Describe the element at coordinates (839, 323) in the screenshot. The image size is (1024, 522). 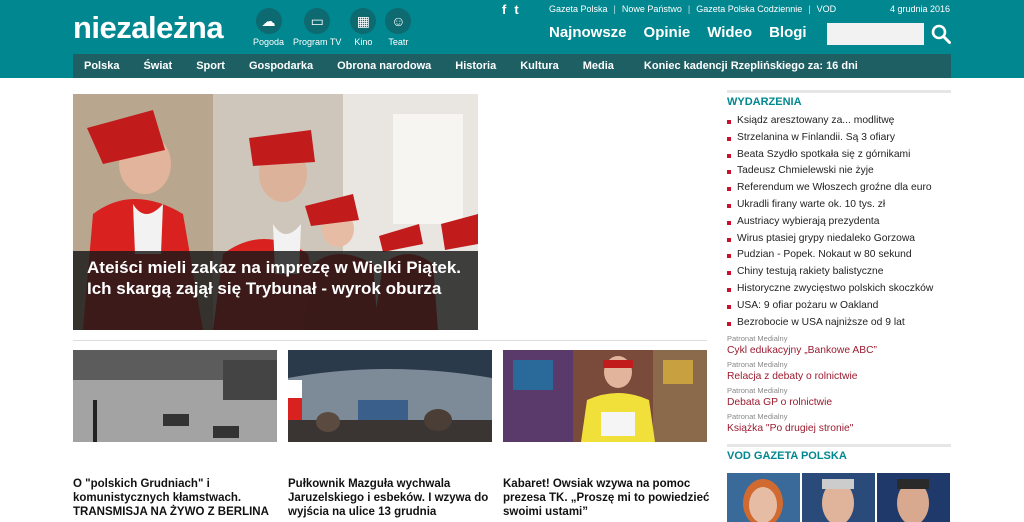
I see `event-item: Bezrobocie w USA najniższe od 9 lat` at that location.